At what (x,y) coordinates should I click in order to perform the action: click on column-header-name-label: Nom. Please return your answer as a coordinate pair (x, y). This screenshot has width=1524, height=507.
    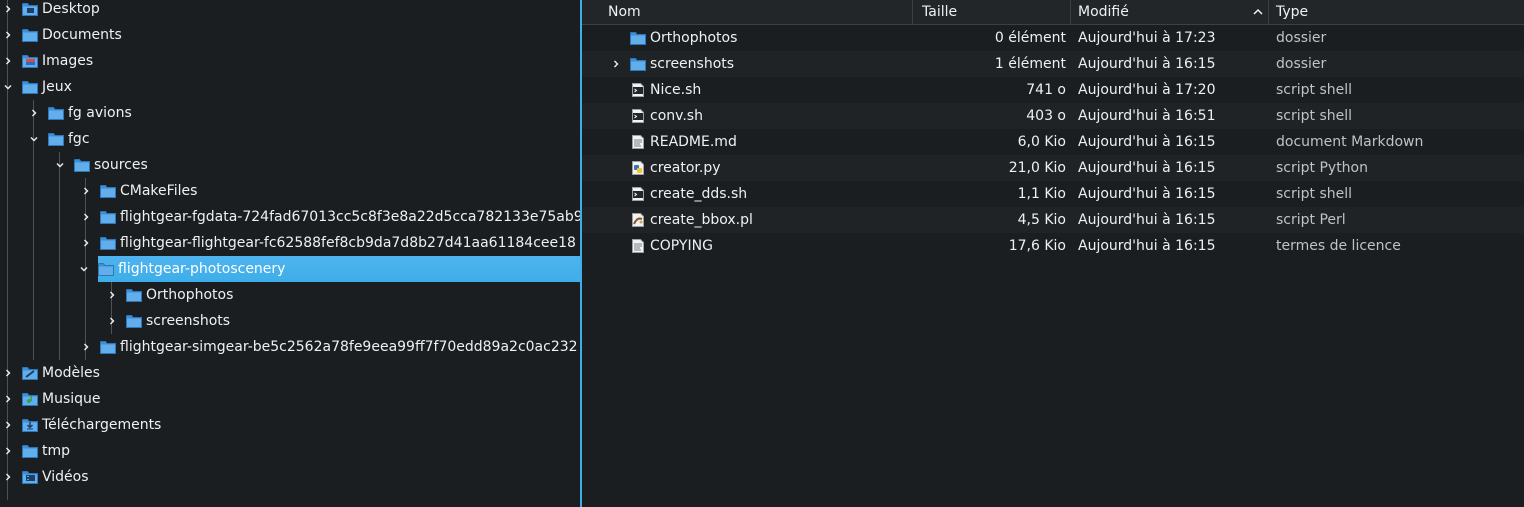
    Looking at the image, I should click on (624, 12).